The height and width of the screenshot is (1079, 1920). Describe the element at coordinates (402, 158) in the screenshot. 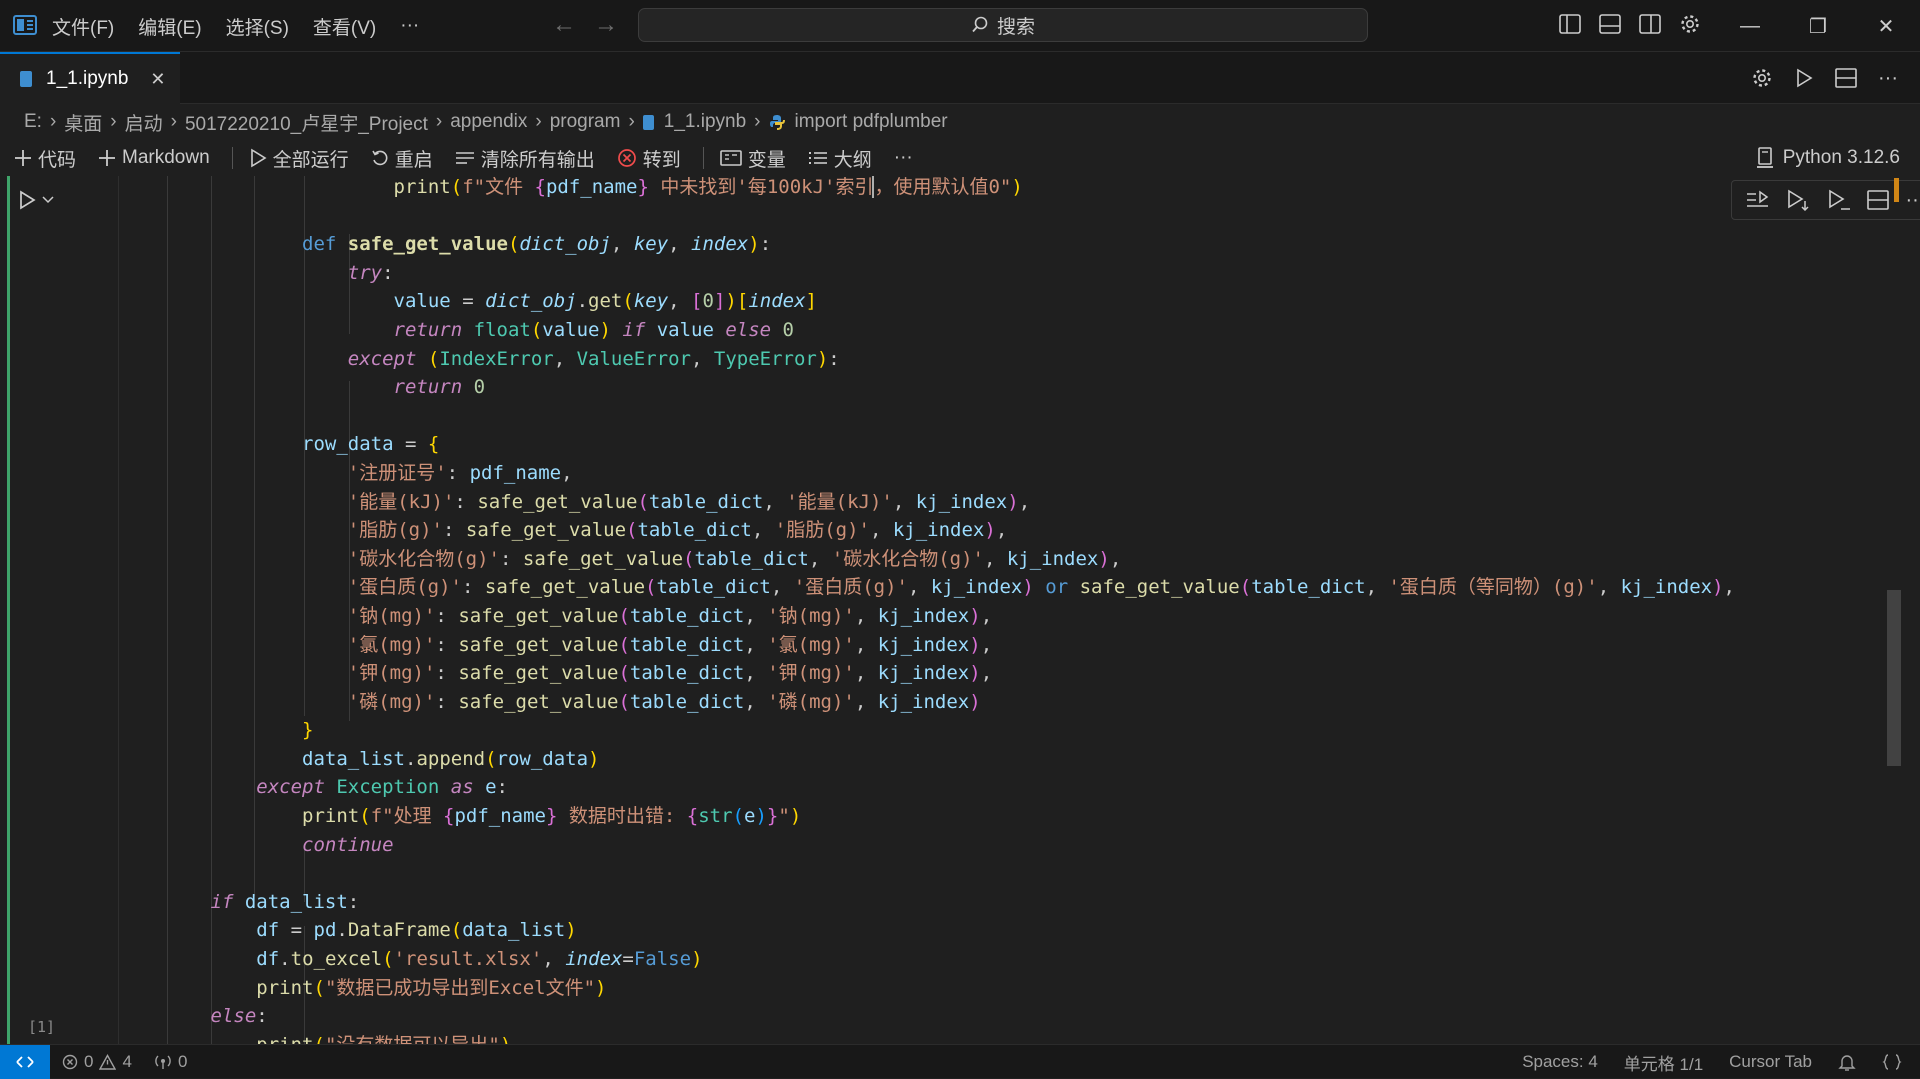

I see `restart-kernel-button: 重启` at that location.